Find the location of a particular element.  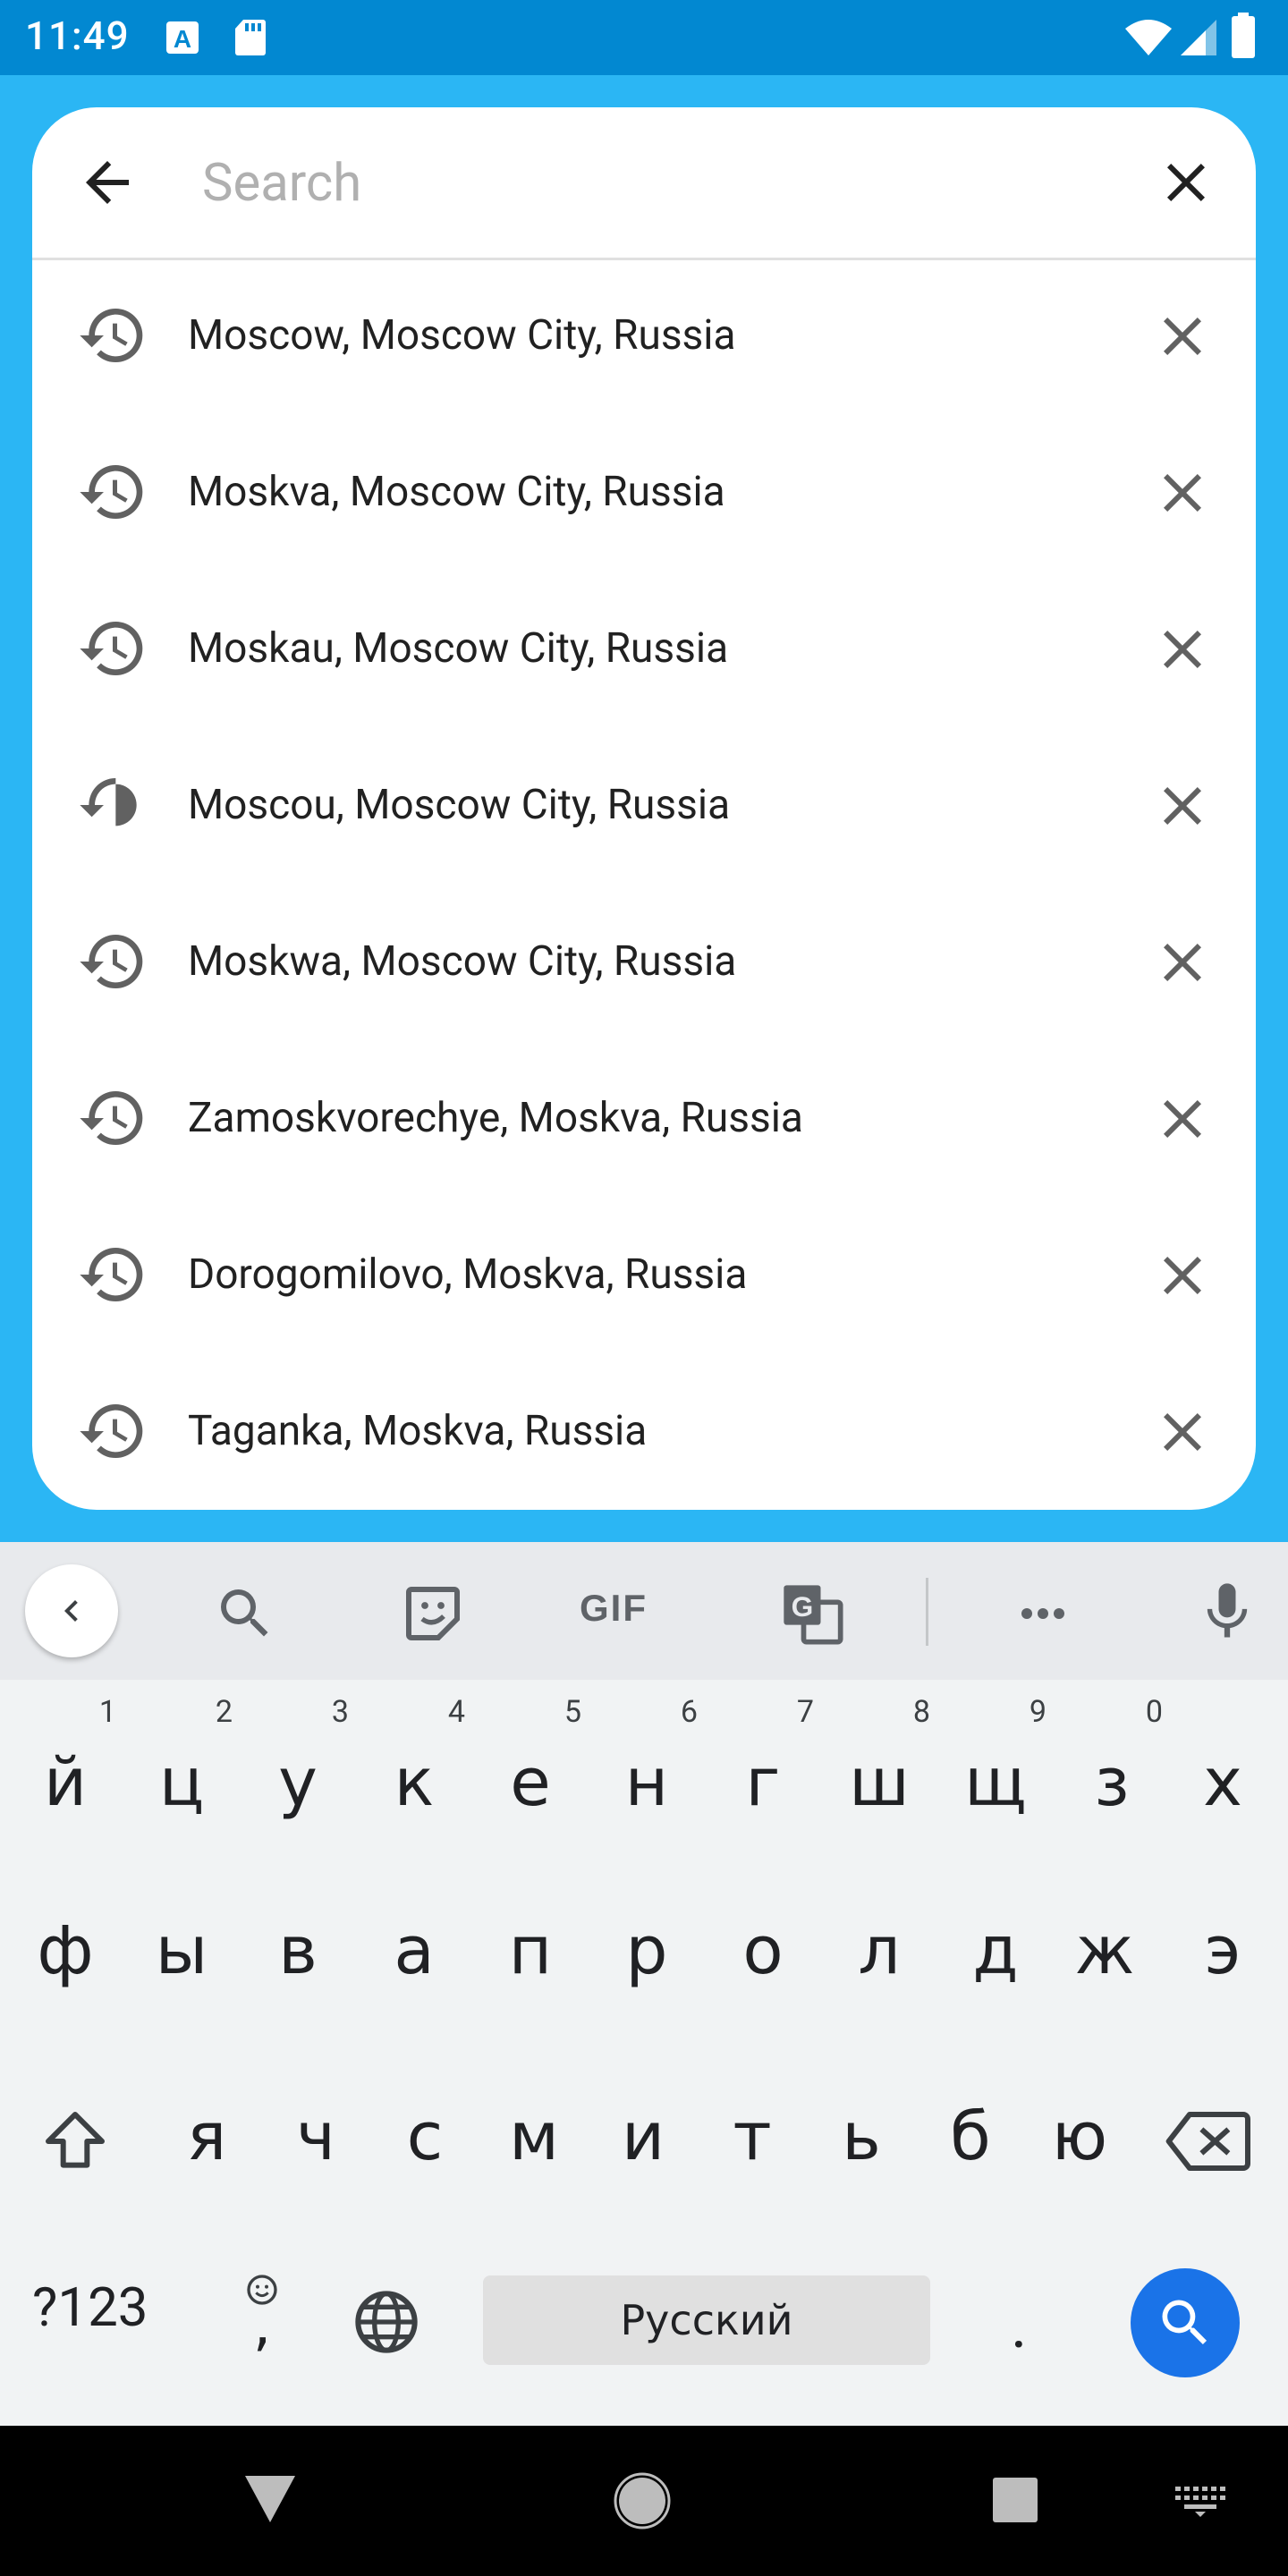

back-nav-icon is located at coordinates (270, 2499).